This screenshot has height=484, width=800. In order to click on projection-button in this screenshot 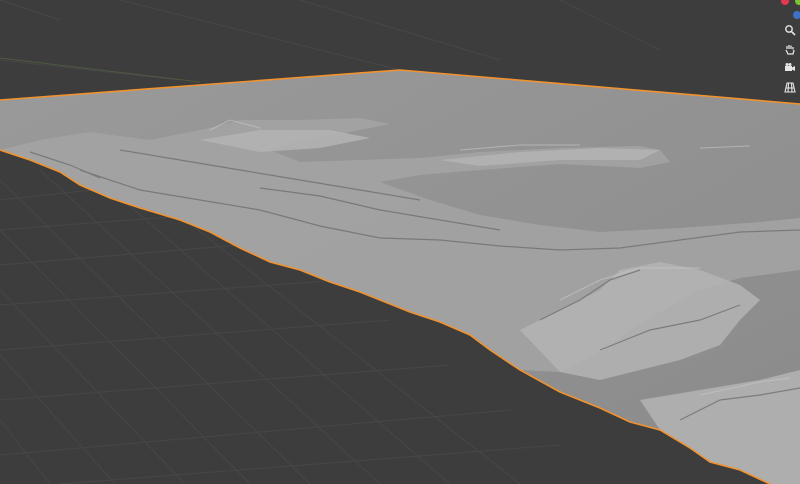, I will do `click(792, 87)`.